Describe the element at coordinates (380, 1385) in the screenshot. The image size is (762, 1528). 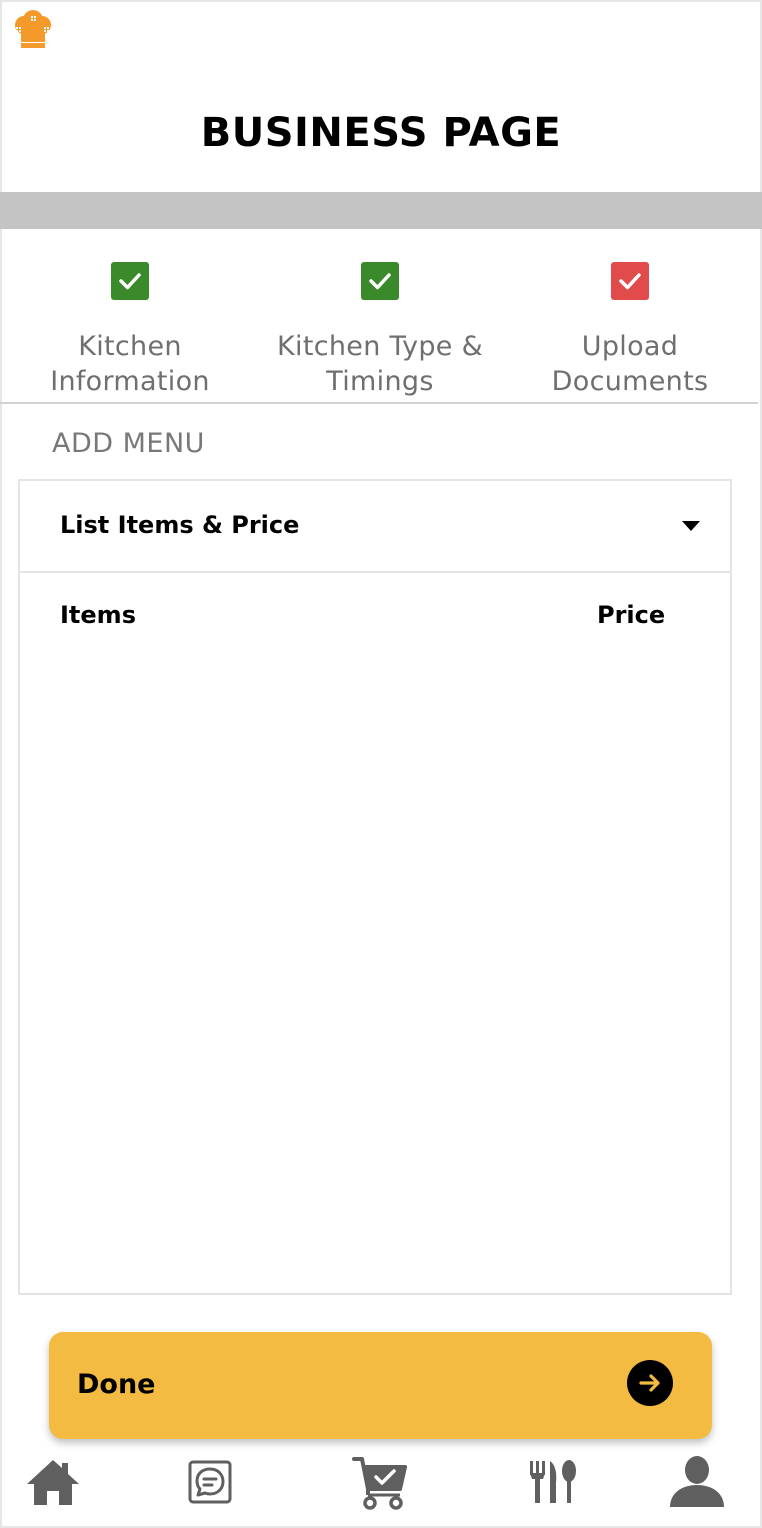
I see `done-button: Done` at that location.